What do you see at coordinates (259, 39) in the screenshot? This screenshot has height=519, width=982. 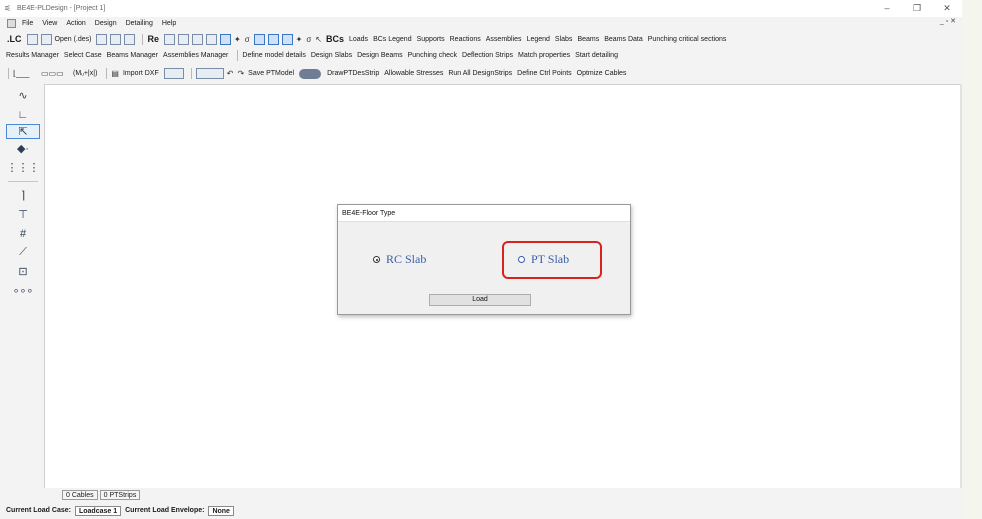 I see `line-load-icon` at bounding box center [259, 39].